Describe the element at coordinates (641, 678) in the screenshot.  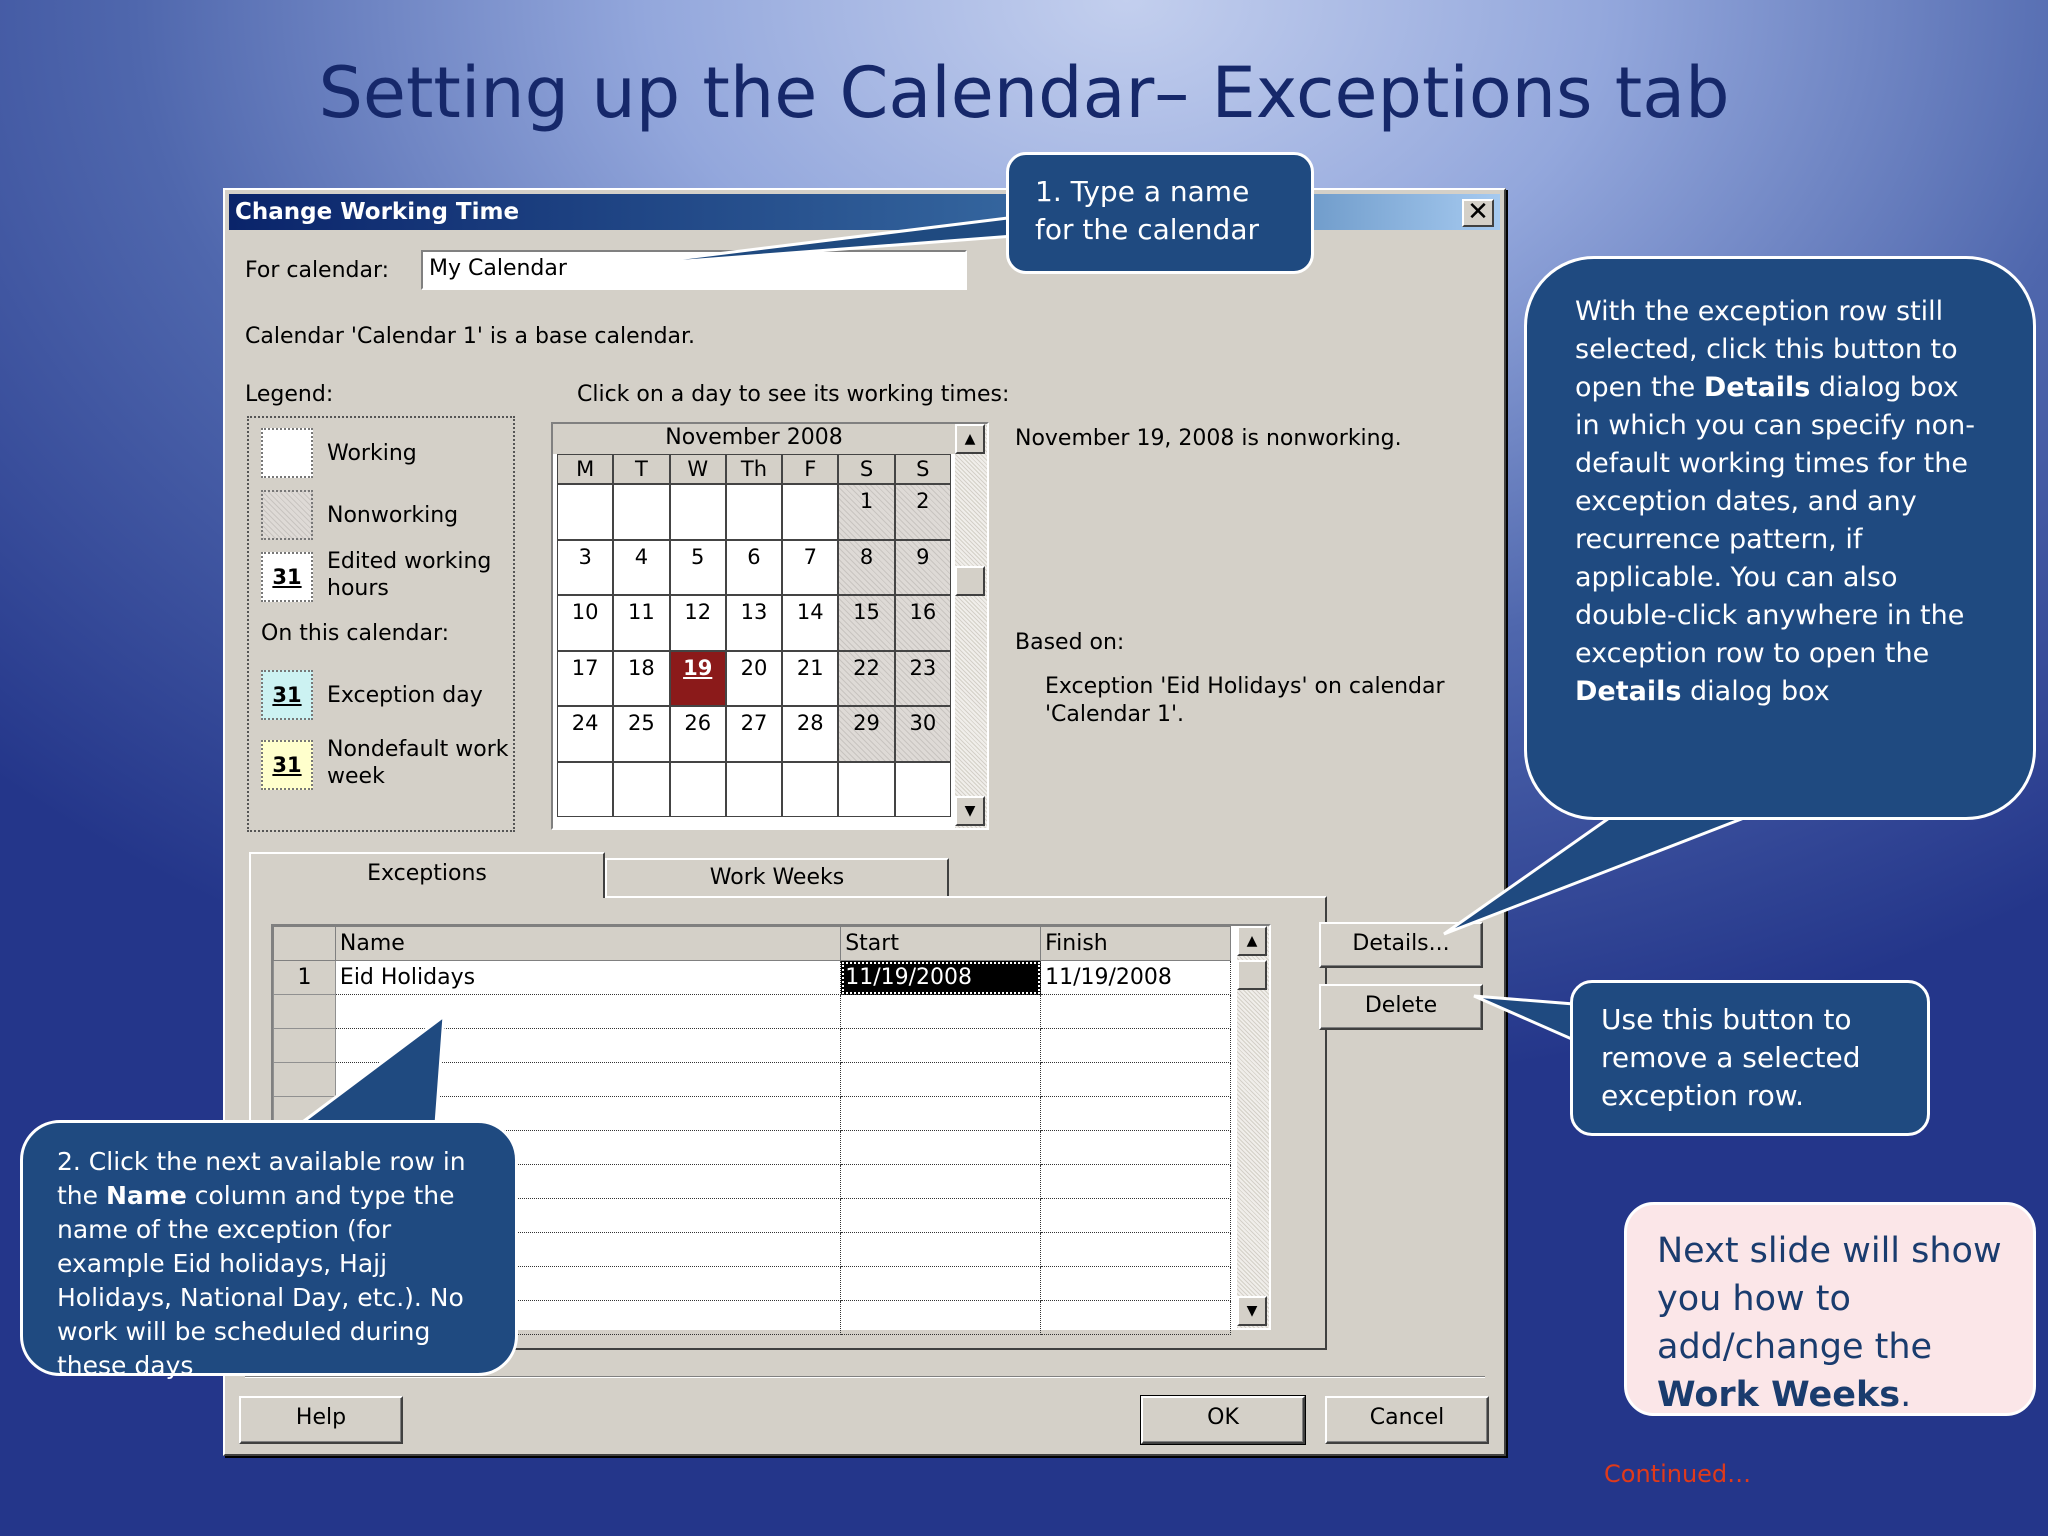
I see `calendar-day: 18` at that location.